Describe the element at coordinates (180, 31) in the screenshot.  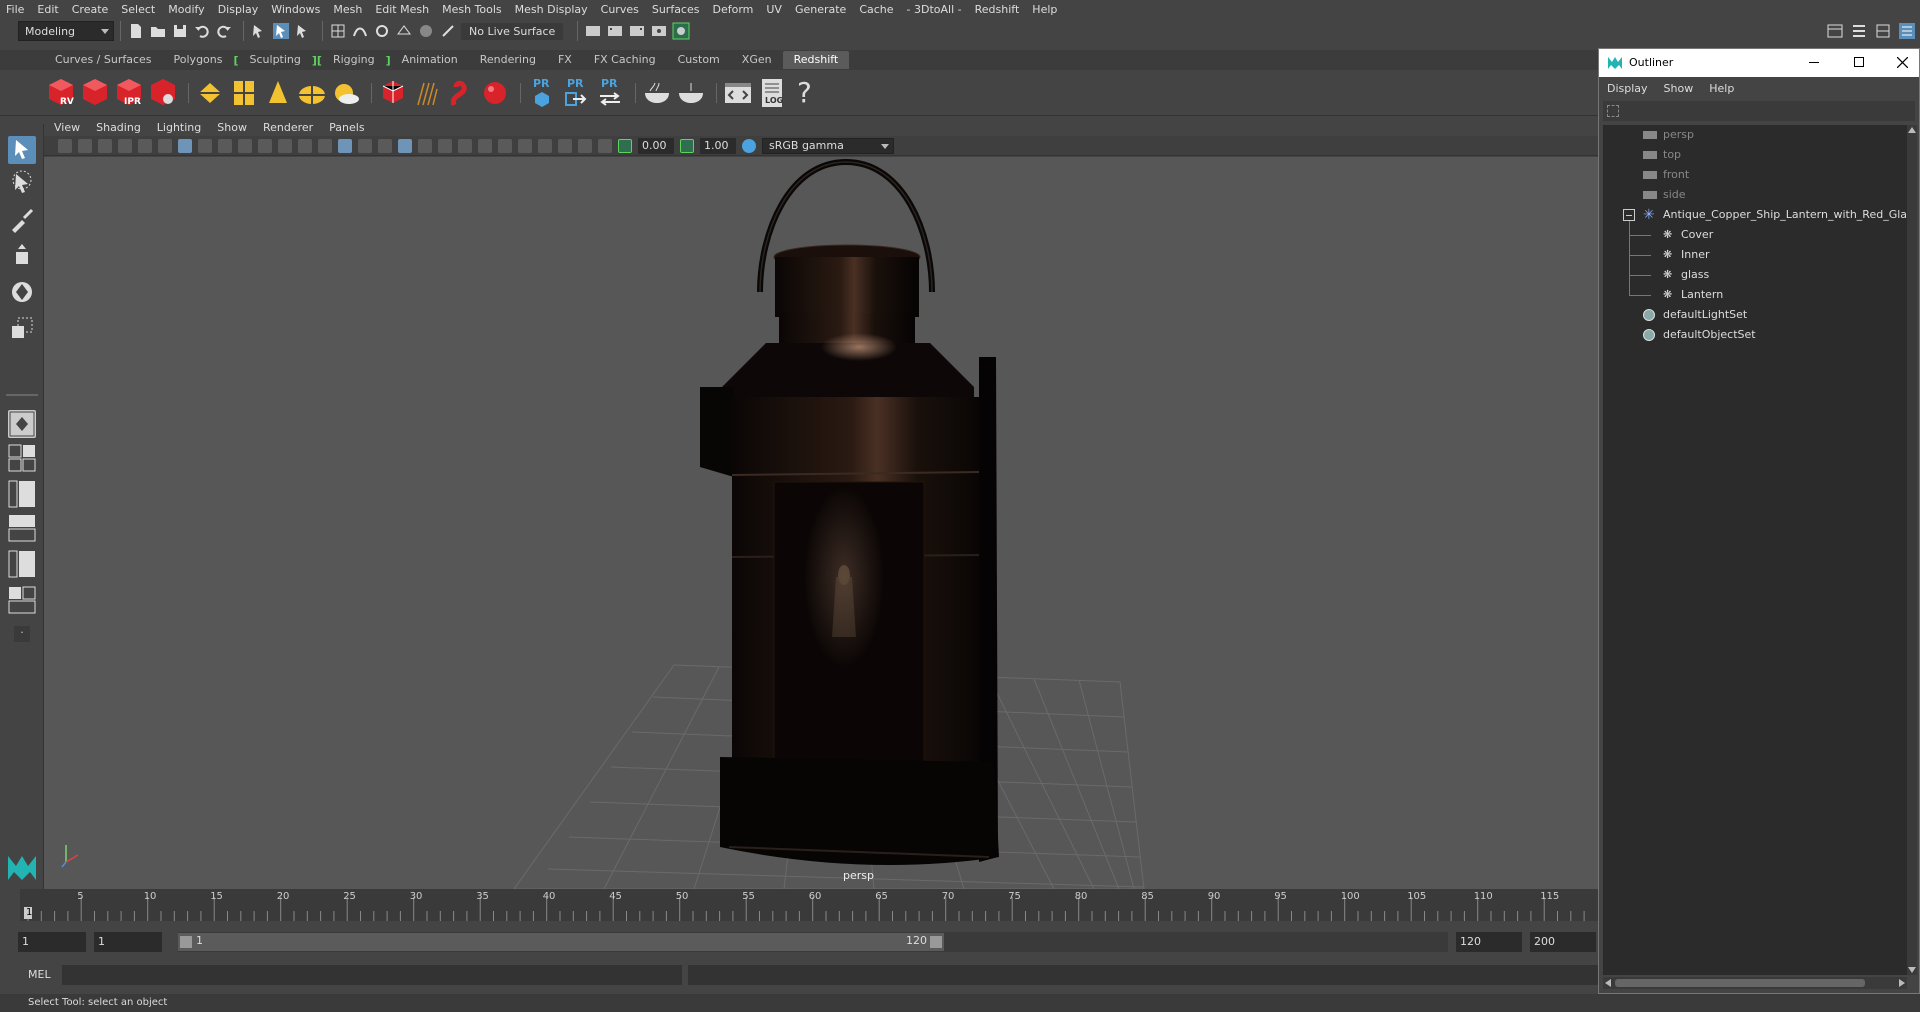
I see `save-scene-icon` at that location.